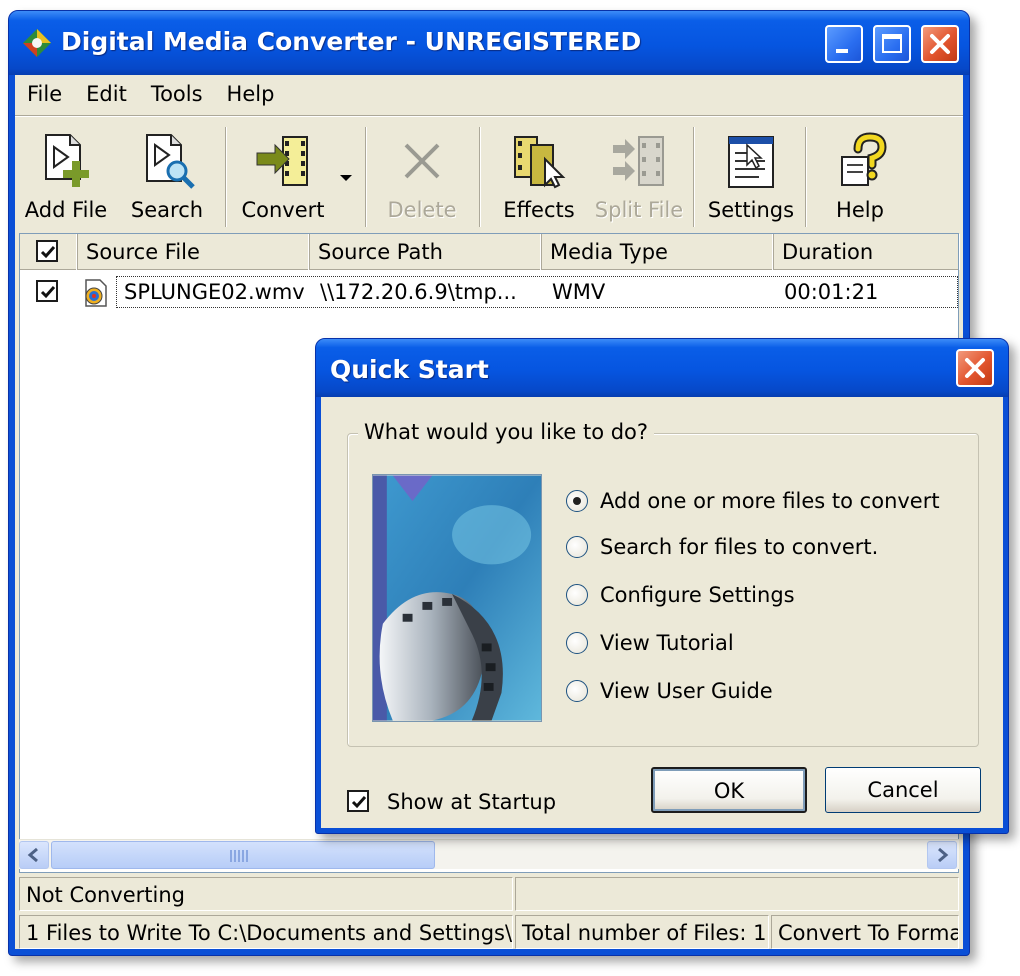 This screenshot has width=1020, height=976. I want to click on header-select-all, so click(49, 252).